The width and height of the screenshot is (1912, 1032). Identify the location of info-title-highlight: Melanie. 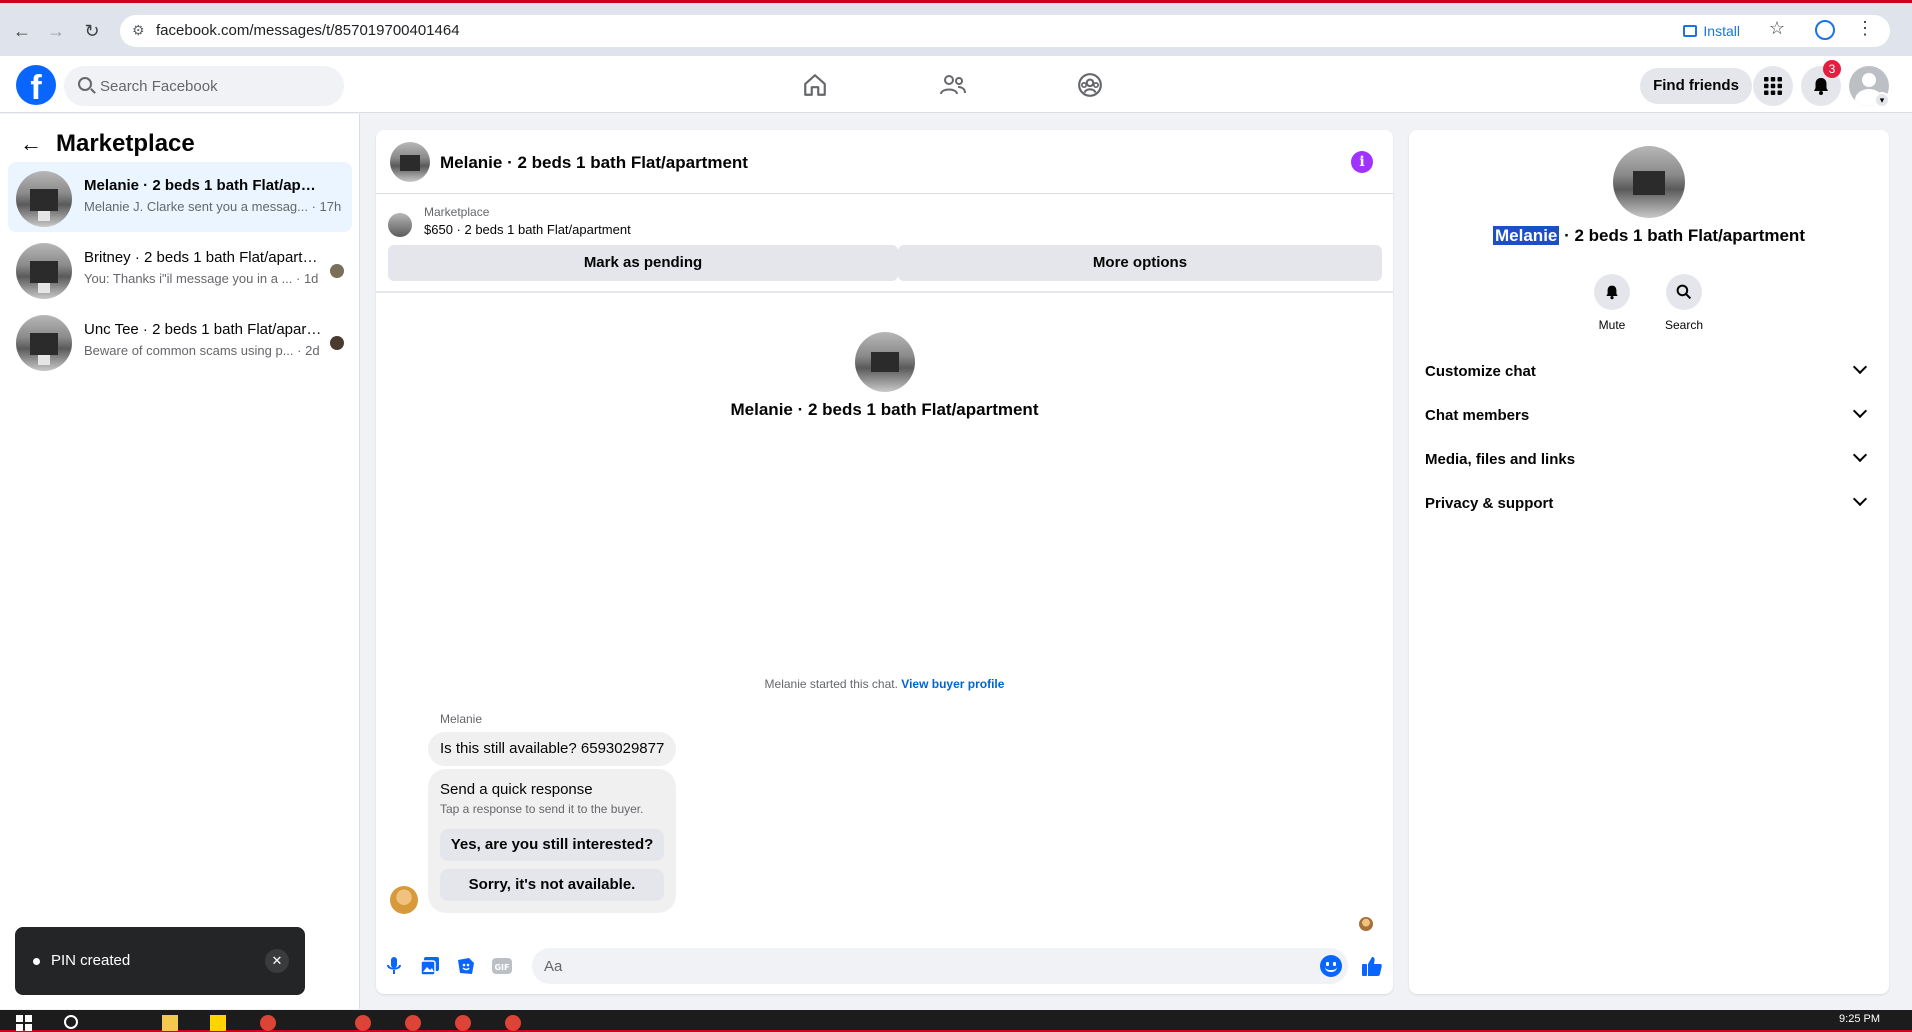
(1526, 235).